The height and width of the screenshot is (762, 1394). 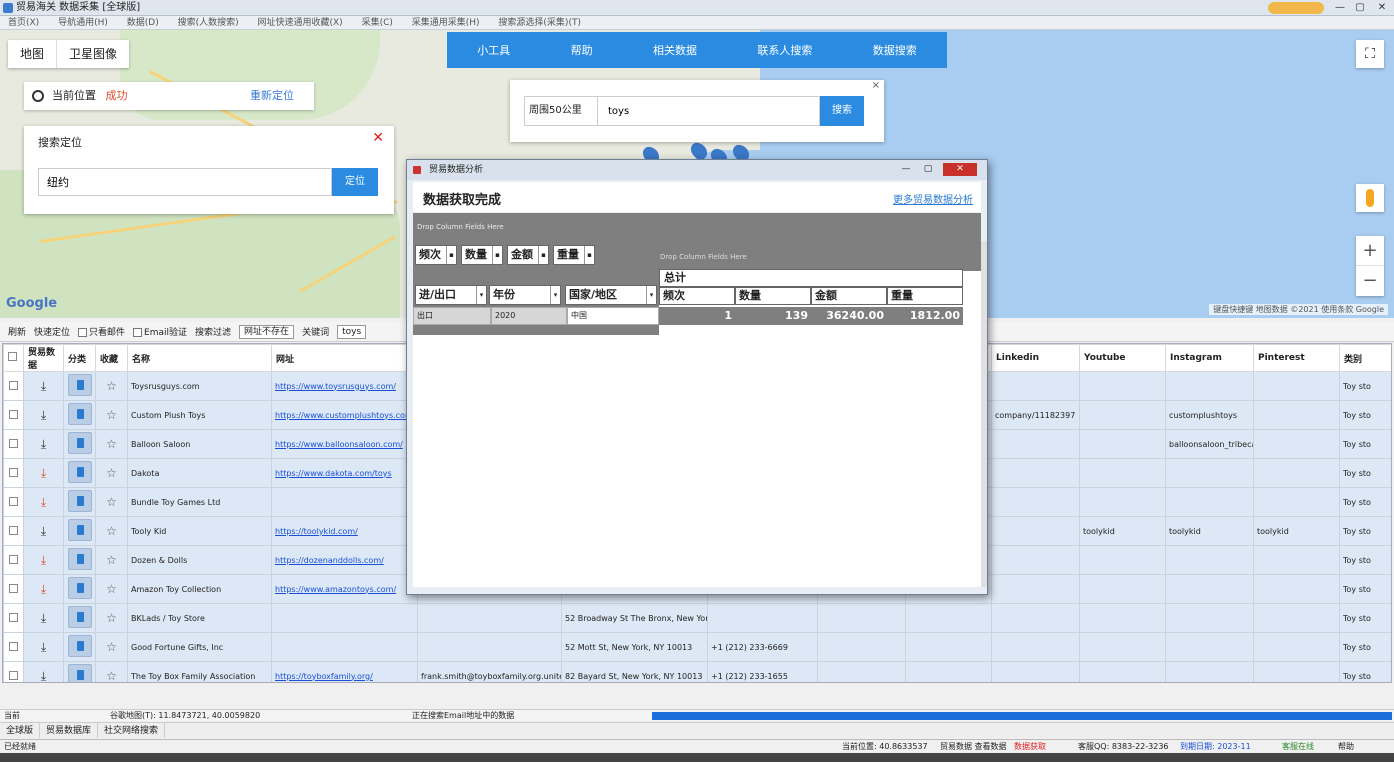 What do you see at coordinates (574, 255) in the screenshot?
I see `data-field-weight: 重量 ▪` at bounding box center [574, 255].